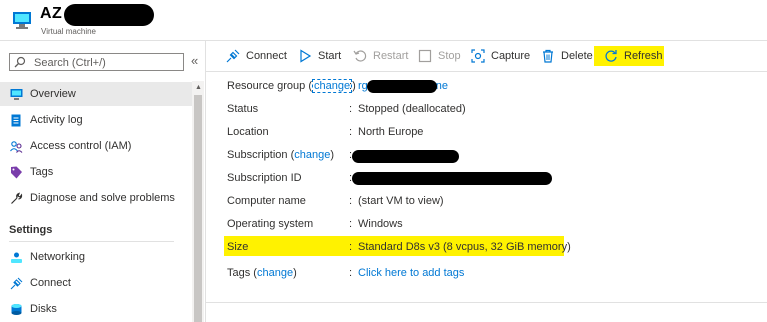 The image size is (767, 322). Describe the element at coordinates (16, 172) in the screenshot. I see `tag-icon` at that location.